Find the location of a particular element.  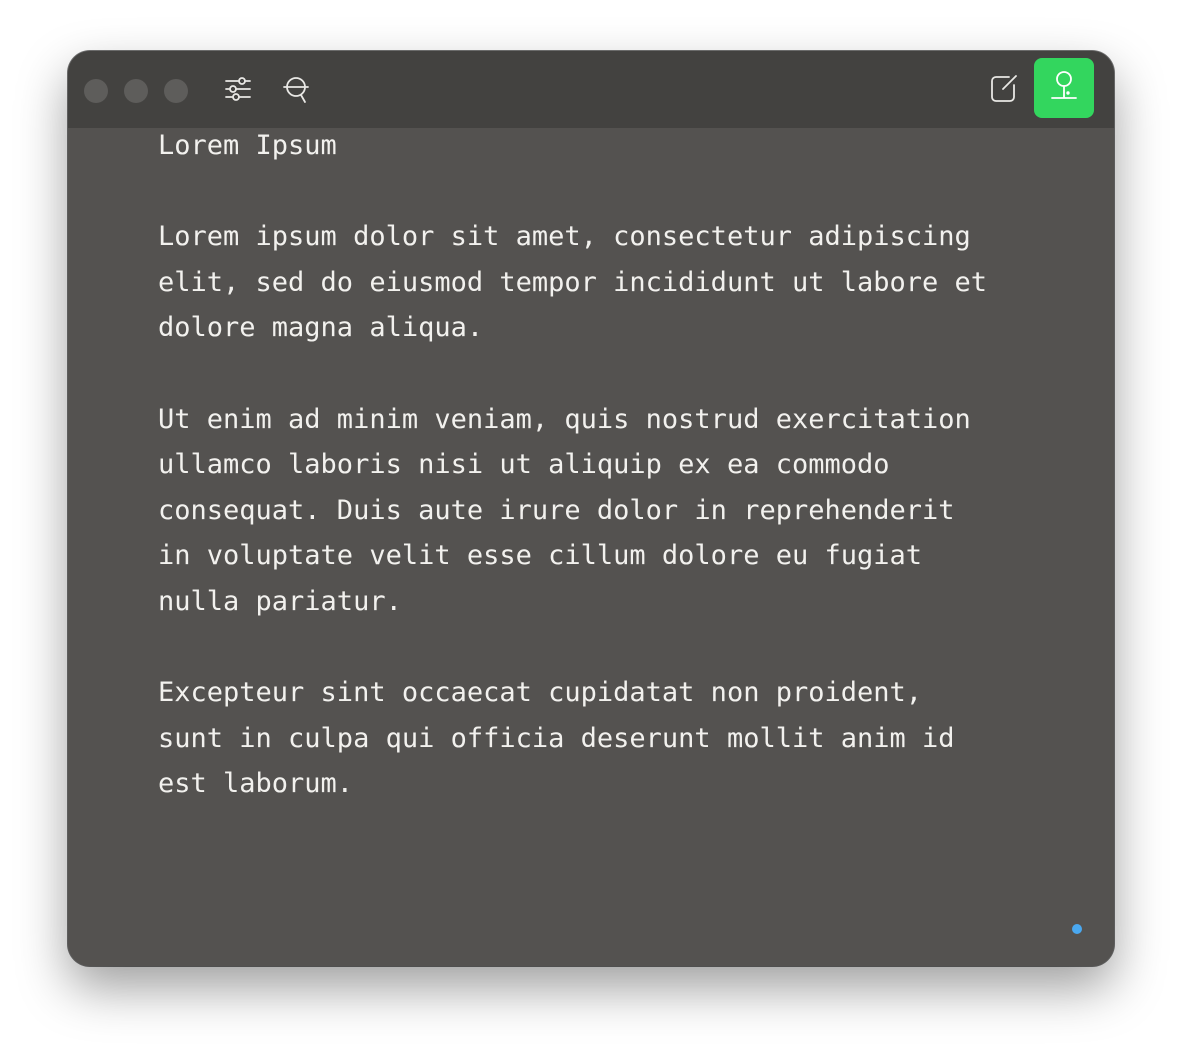

focus-pin-icon is located at coordinates (1064, 88).